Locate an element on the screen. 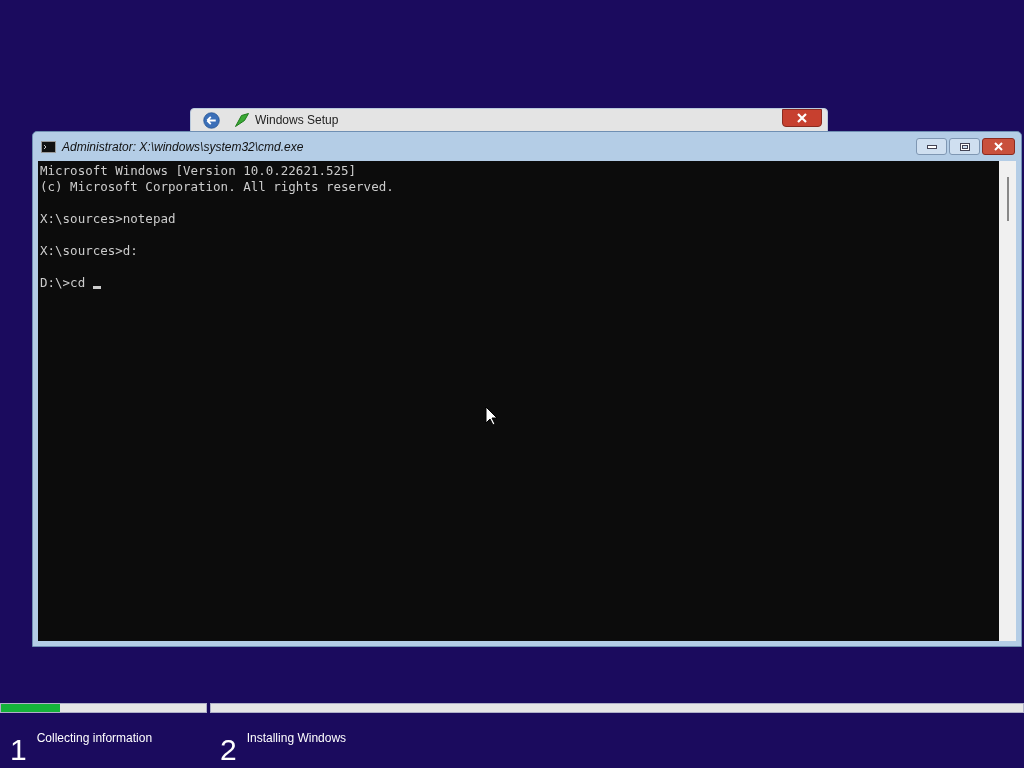 Image resolution: width=1024 pixels, height=768 pixels. maximize-icon is located at coordinates (964, 146).